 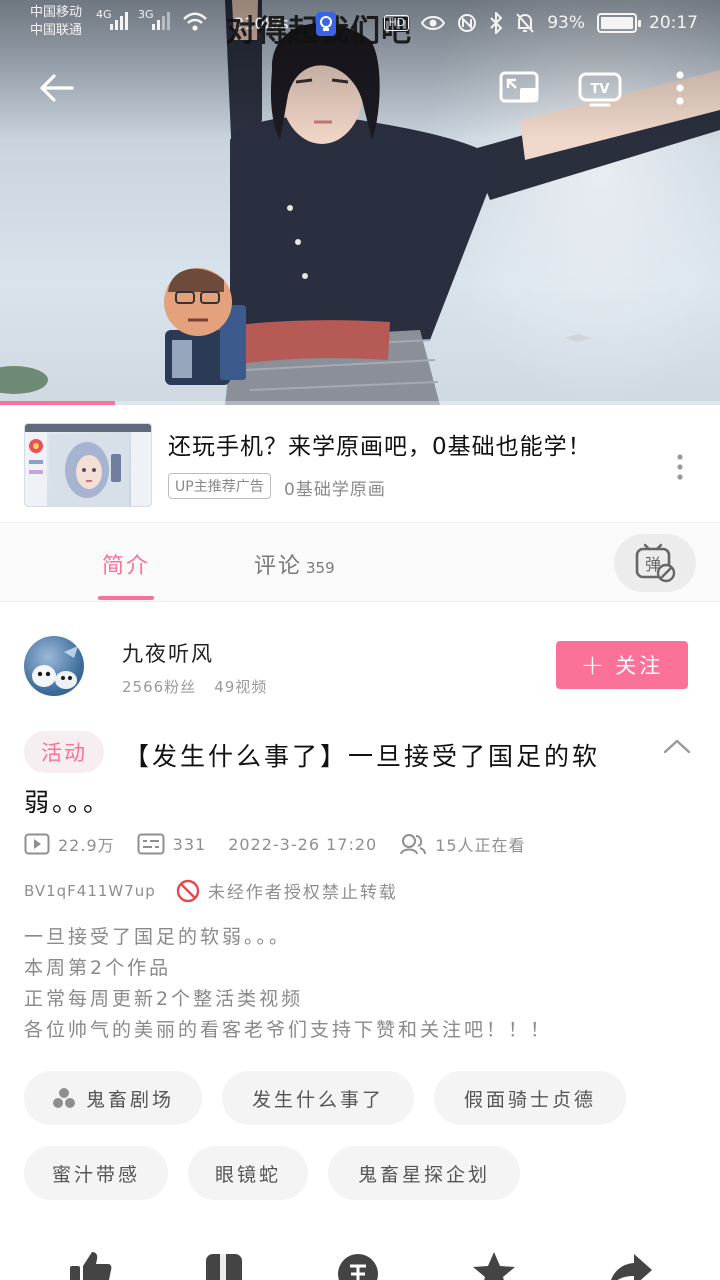 What do you see at coordinates (360, 24) in the screenshot?
I see `status-bar: 中国移动 中国联通 4G 3G 210K/s 对得起我们吧 HD` at bounding box center [360, 24].